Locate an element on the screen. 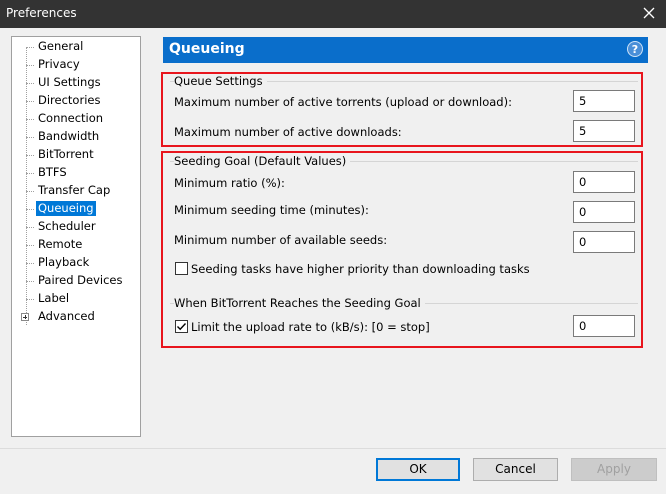  sidebar-item-label: UI Settings is located at coordinates (69, 82).